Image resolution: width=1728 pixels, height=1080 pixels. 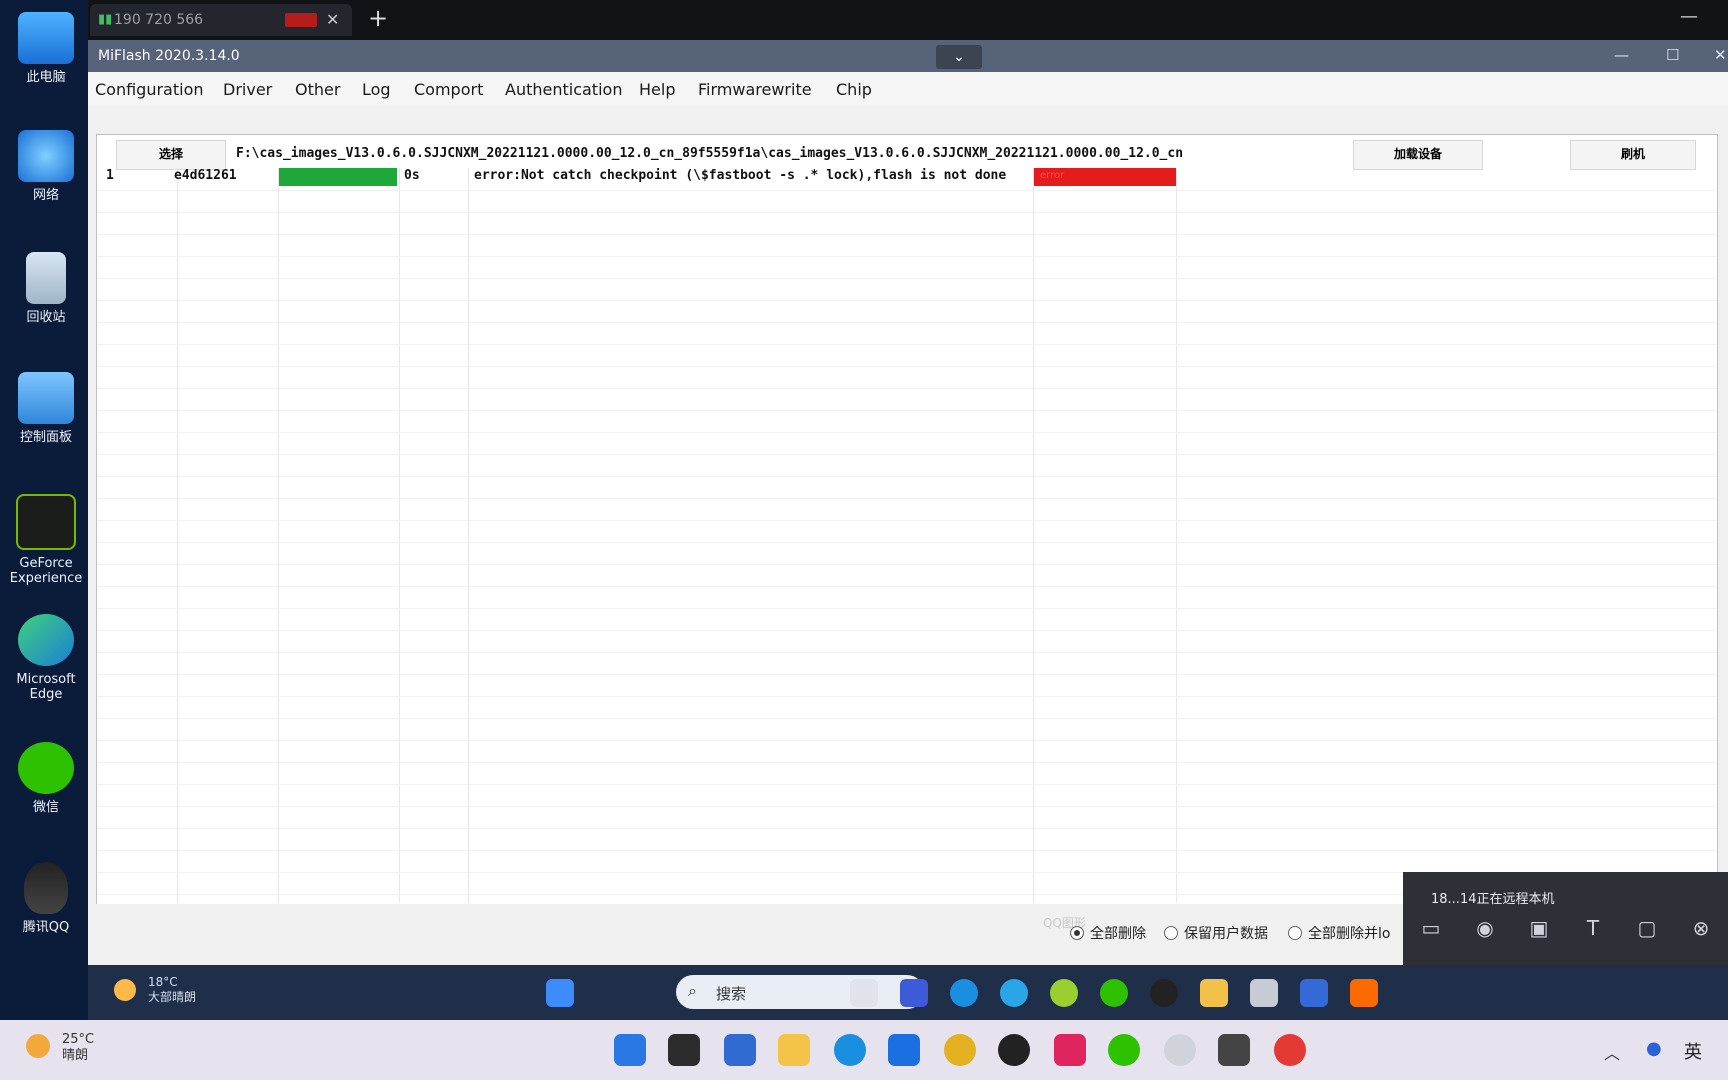 I want to click on screen-share-icon: ▣, so click(x=1539, y=929).